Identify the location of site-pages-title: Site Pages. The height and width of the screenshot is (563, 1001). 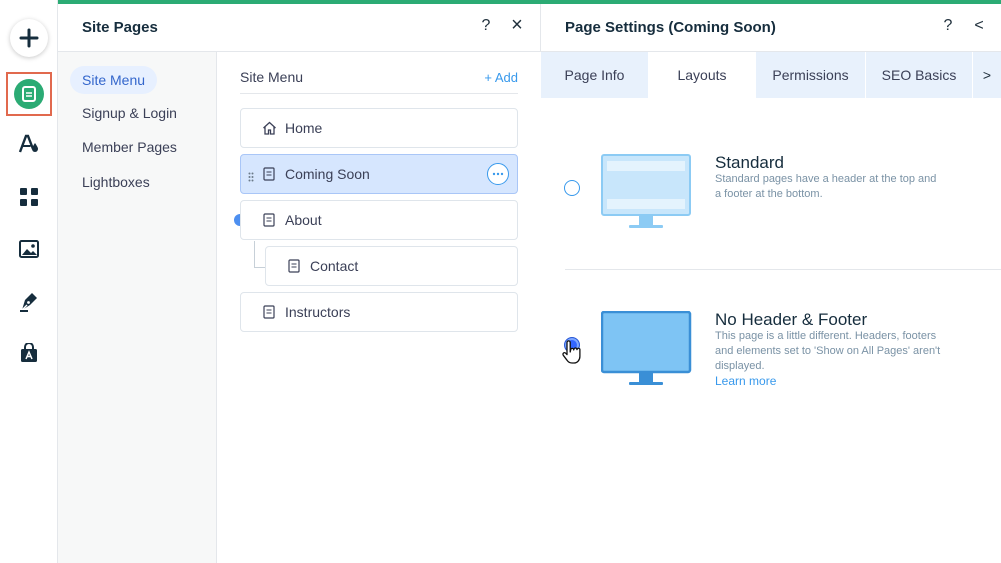
(120, 27).